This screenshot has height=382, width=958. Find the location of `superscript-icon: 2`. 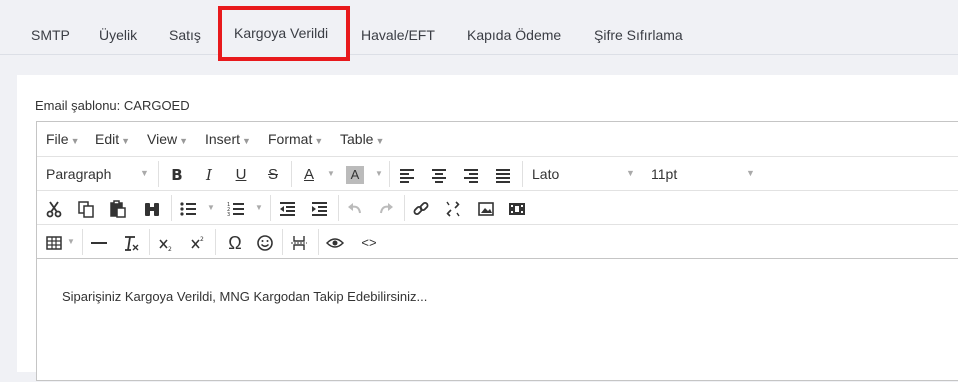

superscript-icon: 2 is located at coordinates (199, 243).